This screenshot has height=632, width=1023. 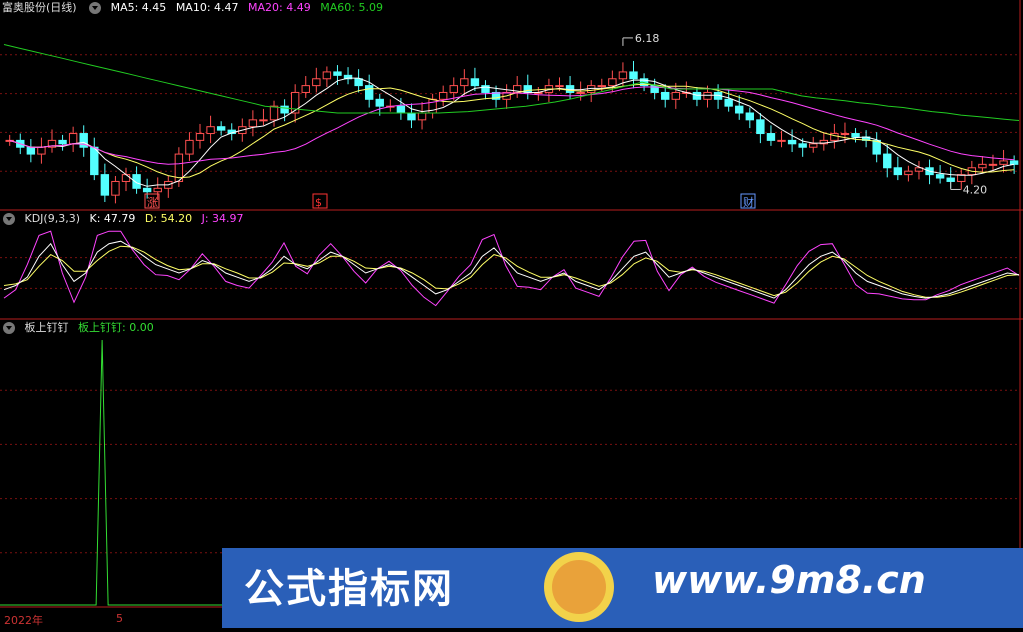 What do you see at coordinates (39, 7) in the screenshot?
I see `stock-name: 富奥股份(日线)` at bounding box center [39, 7].